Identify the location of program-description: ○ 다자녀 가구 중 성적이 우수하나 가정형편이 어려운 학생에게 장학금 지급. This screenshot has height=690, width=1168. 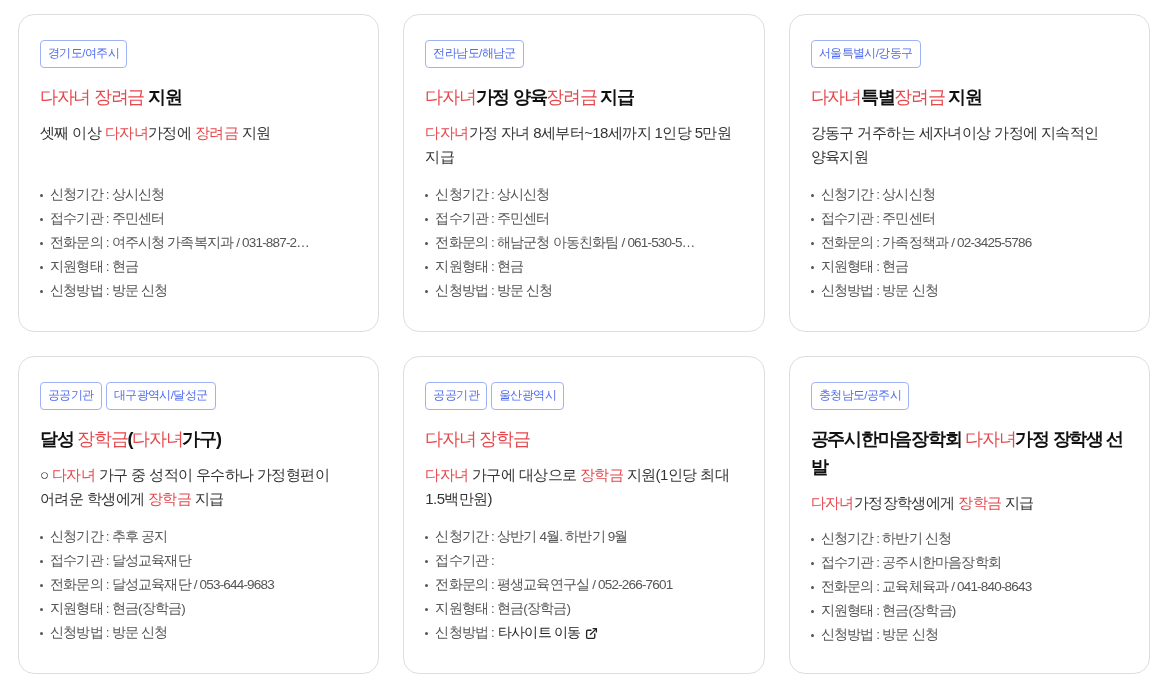
(185, 487).